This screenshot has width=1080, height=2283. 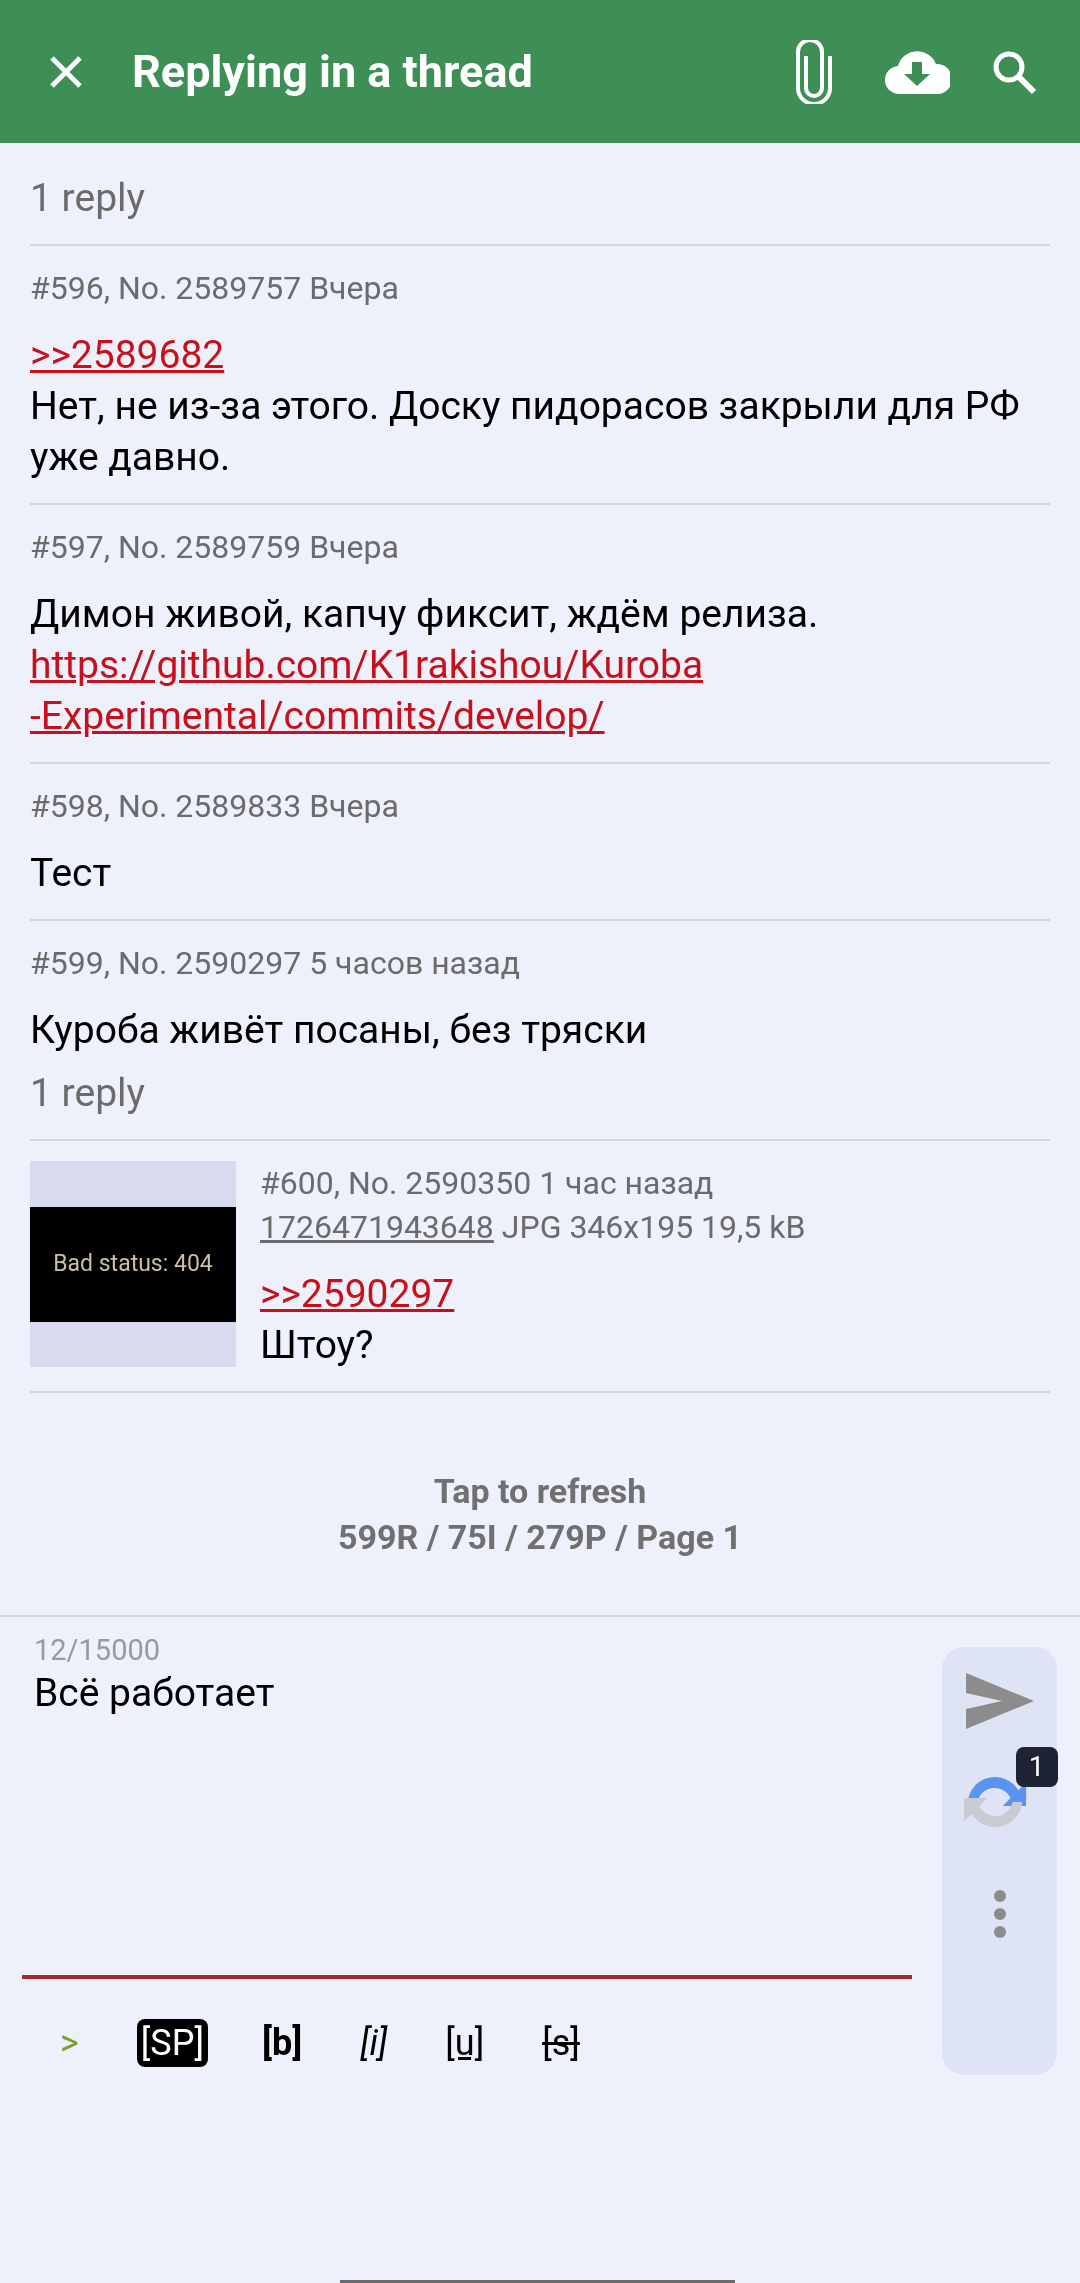 I want to click on more-options-icon, so click(x=999, y=1914).